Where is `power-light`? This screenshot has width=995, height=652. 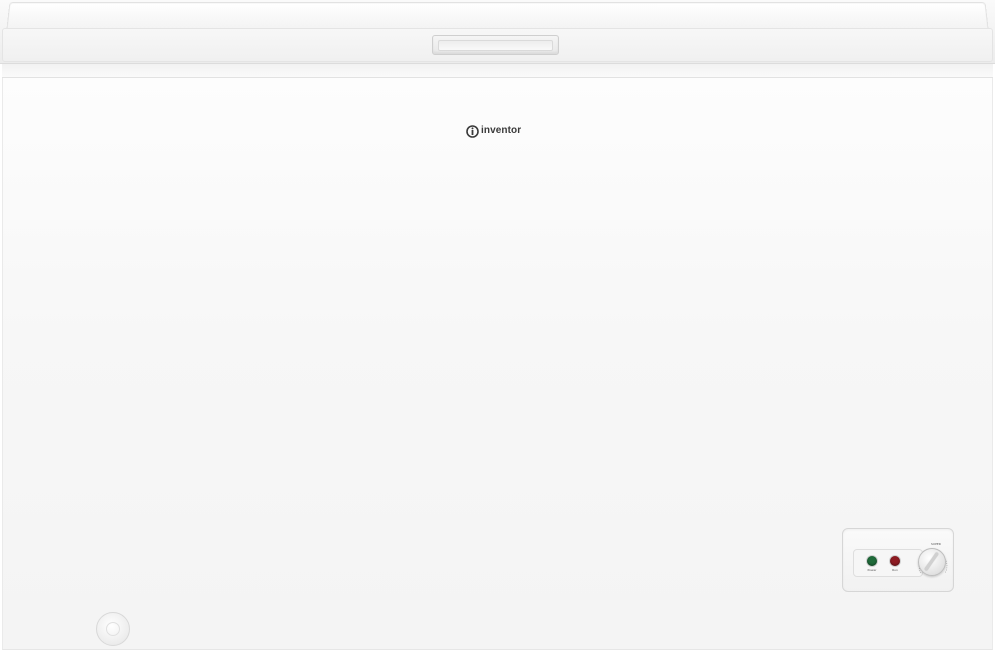
power-light is located at coordinates (872, 561).